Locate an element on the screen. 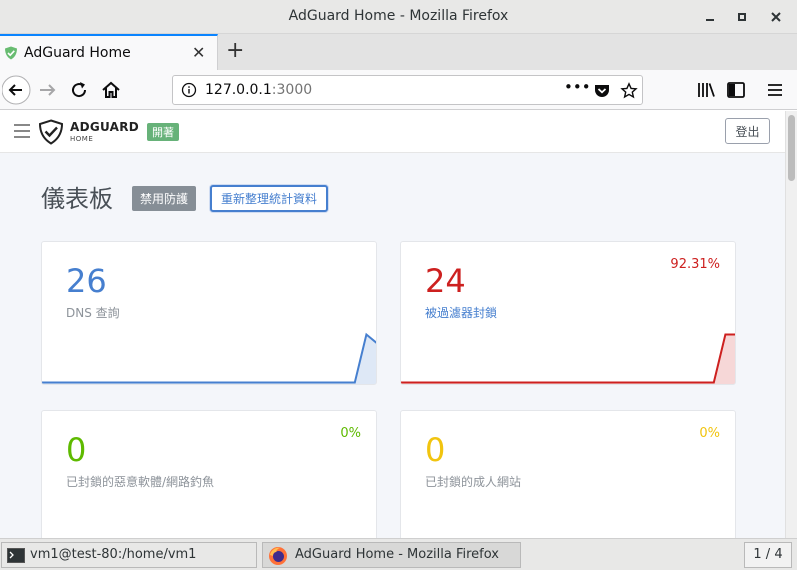 The width and height of the screenshot is (797, 570). malware-phishing-sparkline is located at coordinates (209, 531).